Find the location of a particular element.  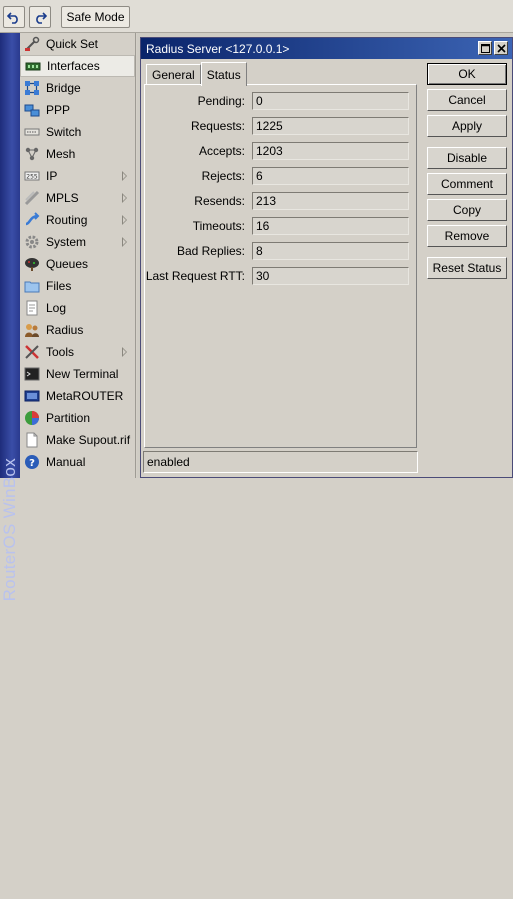

menu-item-label: System is located at coordinates (66, 242).